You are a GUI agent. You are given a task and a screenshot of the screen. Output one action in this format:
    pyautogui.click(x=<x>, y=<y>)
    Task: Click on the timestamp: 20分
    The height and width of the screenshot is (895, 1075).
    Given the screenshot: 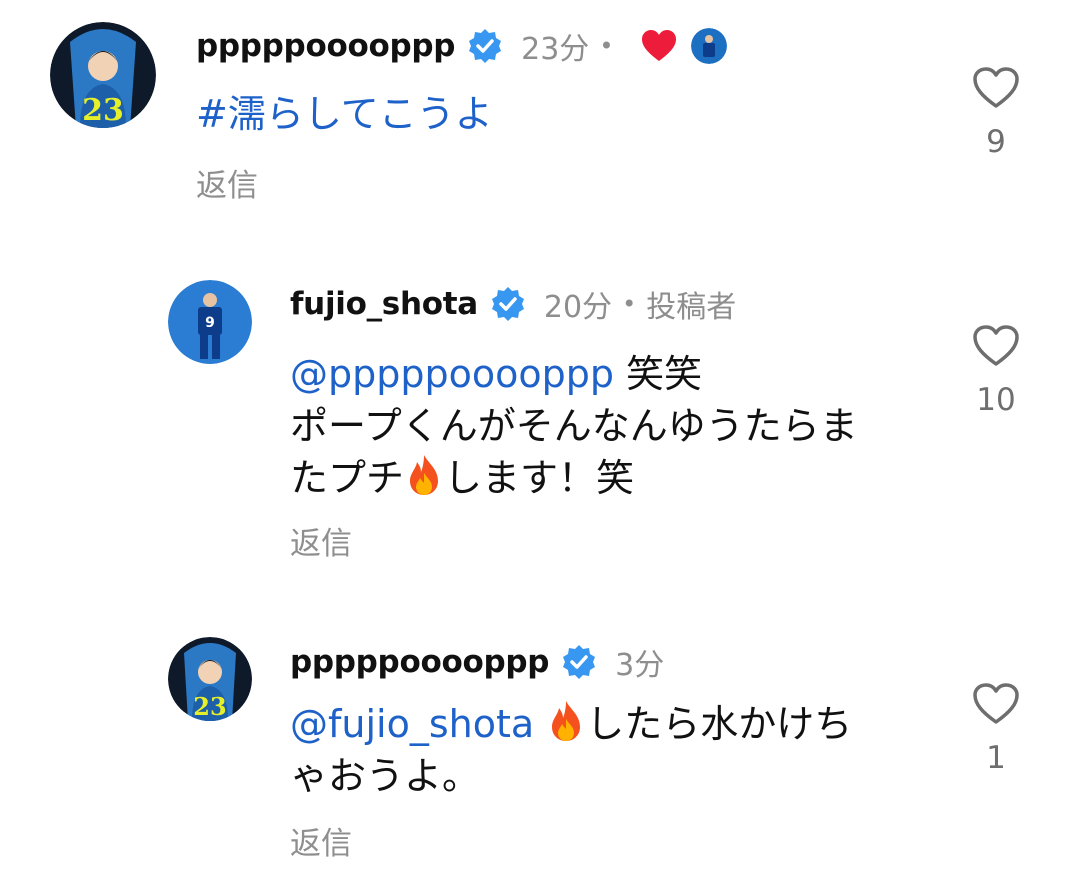 What is the action you would take?
    pyautogui.click(x=578, y=307)
    